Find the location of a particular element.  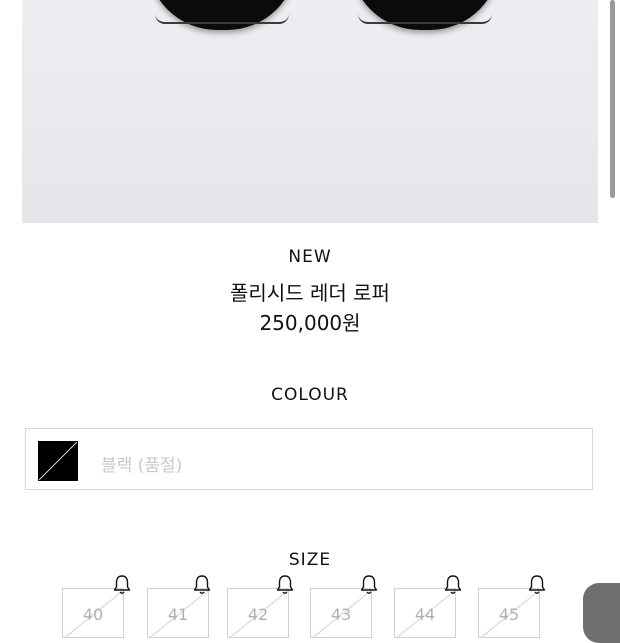

colour-selected-label: 블랙 (품절) is located at coordinates (142, 466).